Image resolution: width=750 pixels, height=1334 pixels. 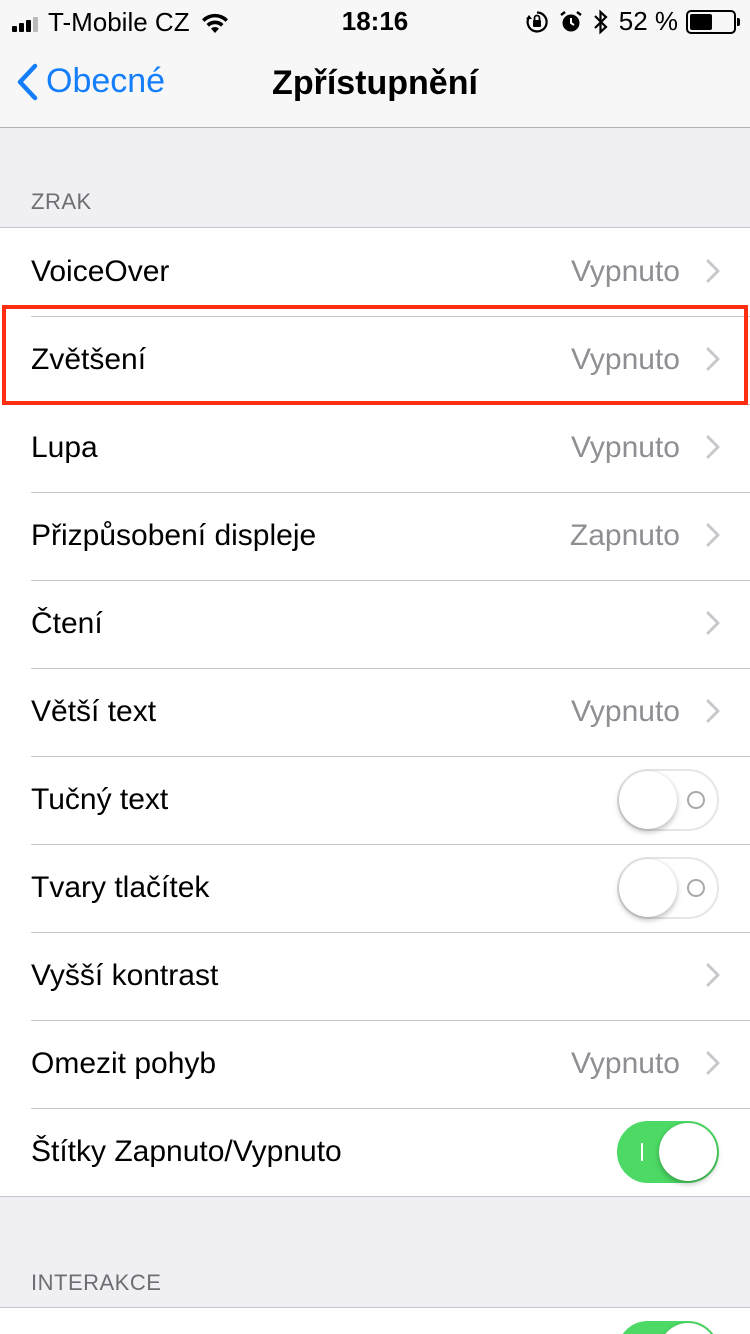 What do you see at coordinates (375, 448) in the screenshot?
I see `setting-row-lupa: Lupa Vypnuto` at bounding box center [375, 448].